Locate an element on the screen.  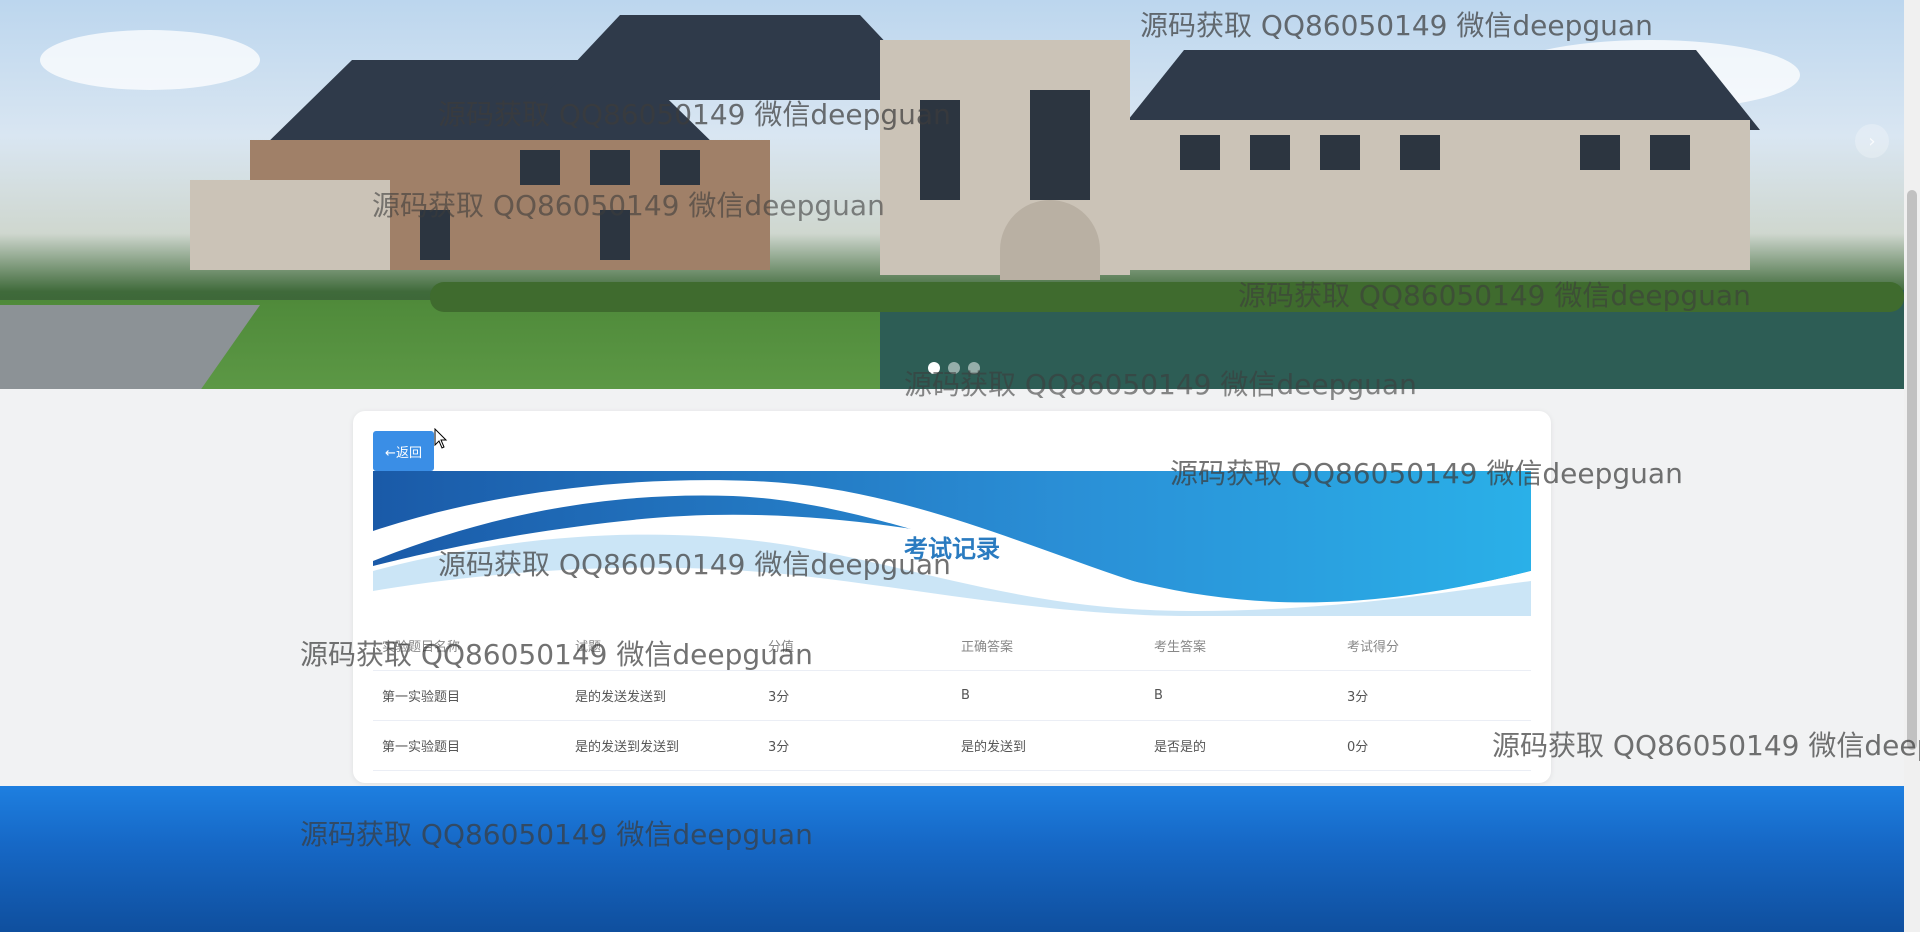
back-button: ←返回 is located at coordinates (403, 451).